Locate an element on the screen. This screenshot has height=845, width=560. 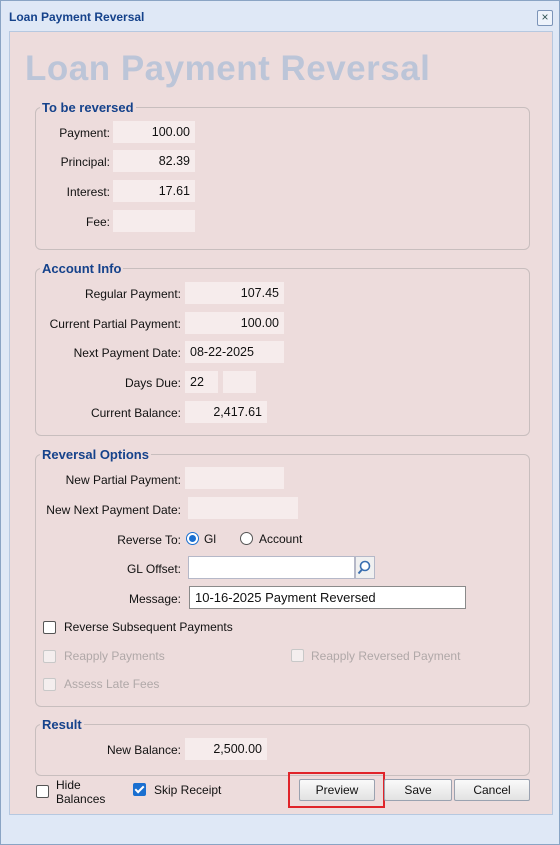
cancel-button: Cancel is located at coordinates (492, 790).